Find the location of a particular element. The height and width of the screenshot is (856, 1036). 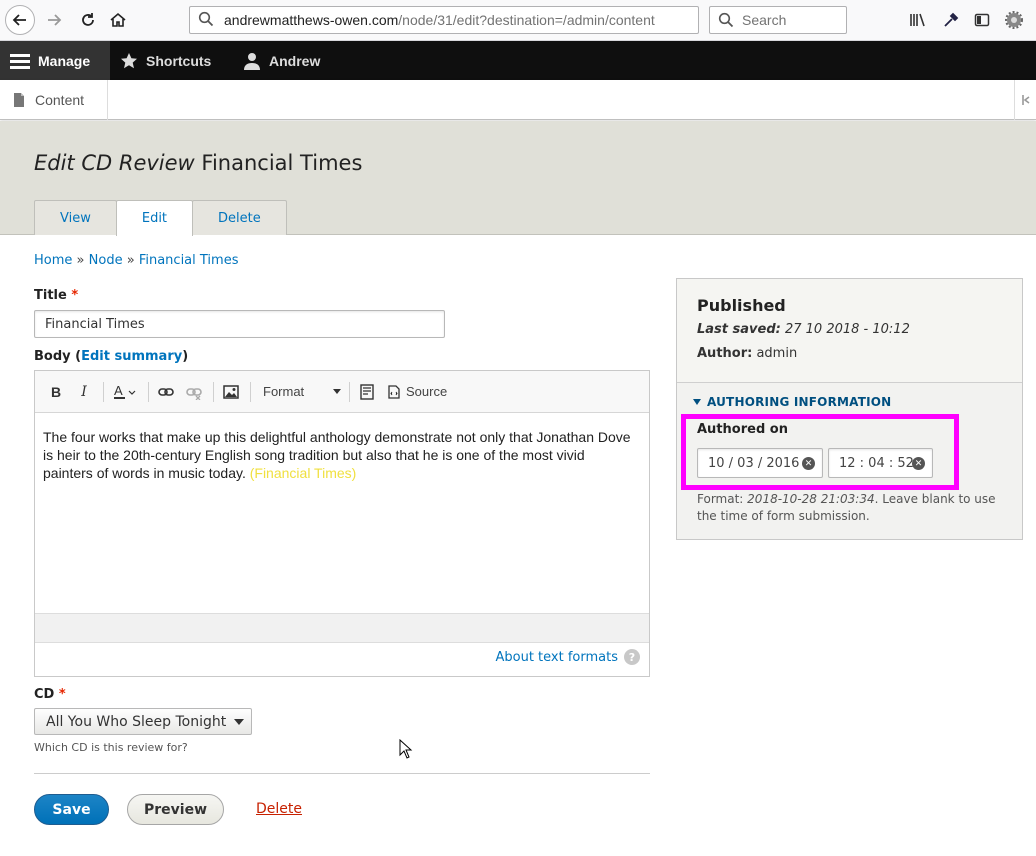

toolbar-user-label: Andrew is located at coordinates (295, 60).